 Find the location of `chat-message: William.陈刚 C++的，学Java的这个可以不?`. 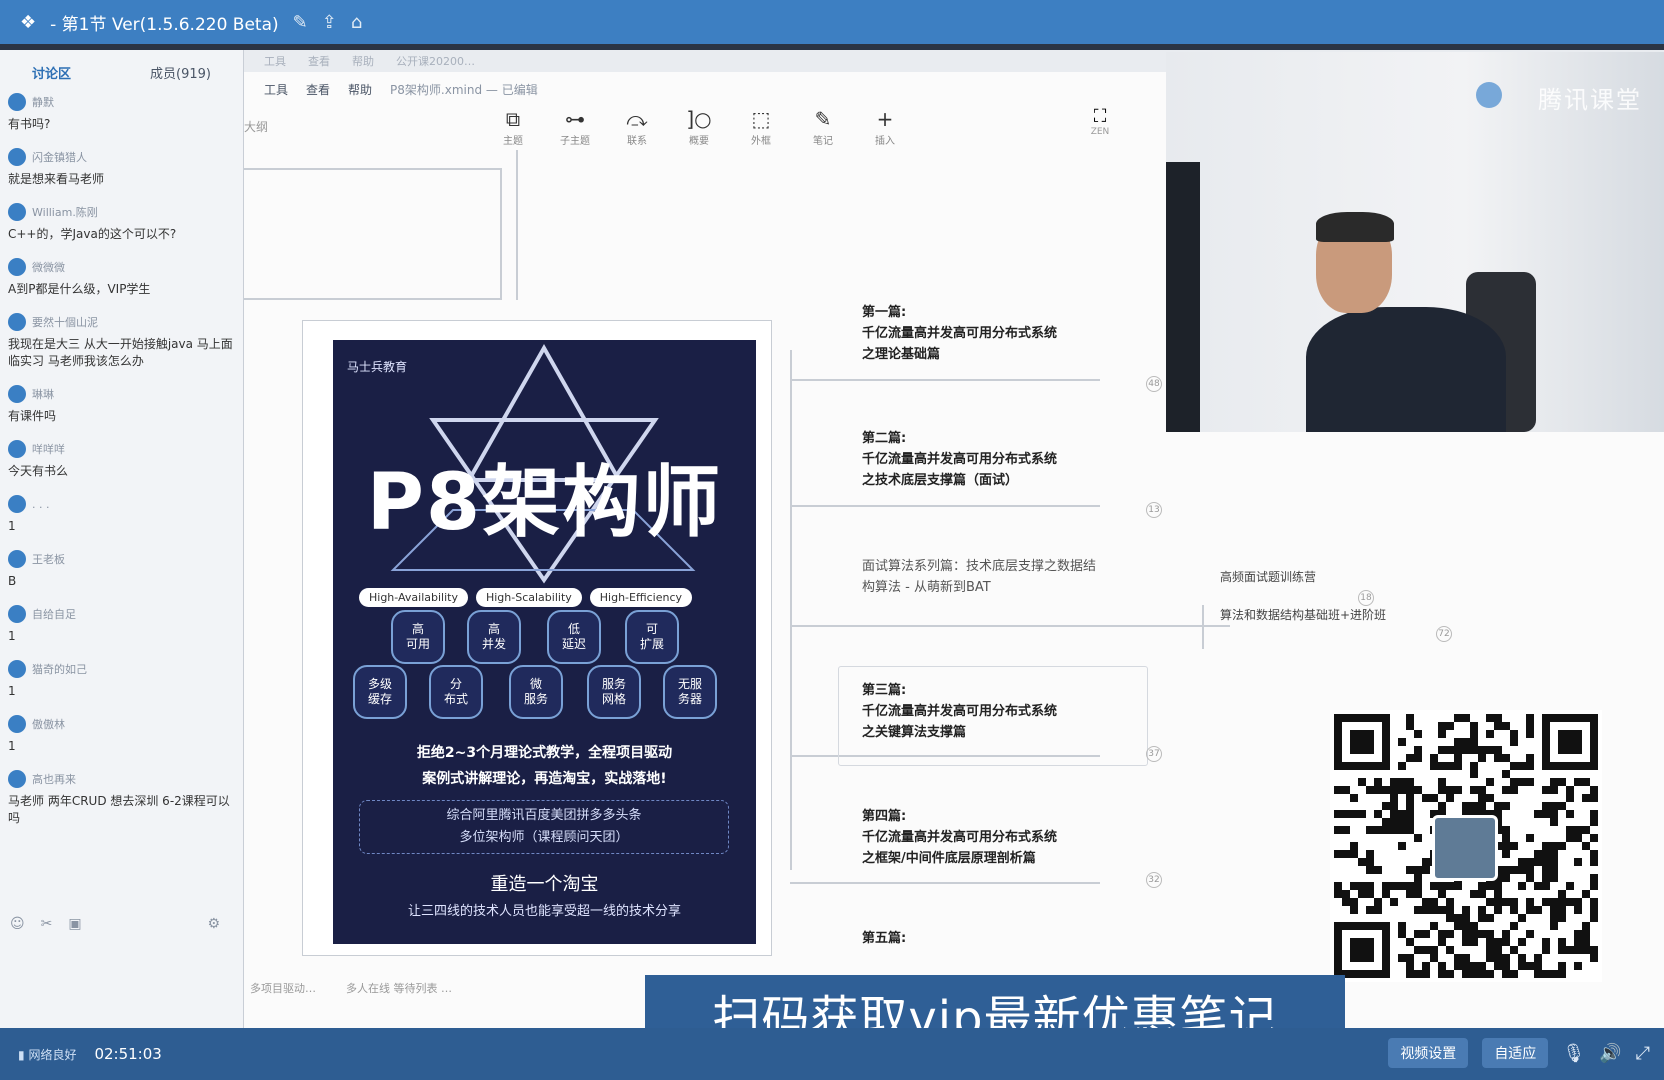

chat-message: William.陈刚 C++的，学Java的这个可以不? is located at coordinates (121, 222).